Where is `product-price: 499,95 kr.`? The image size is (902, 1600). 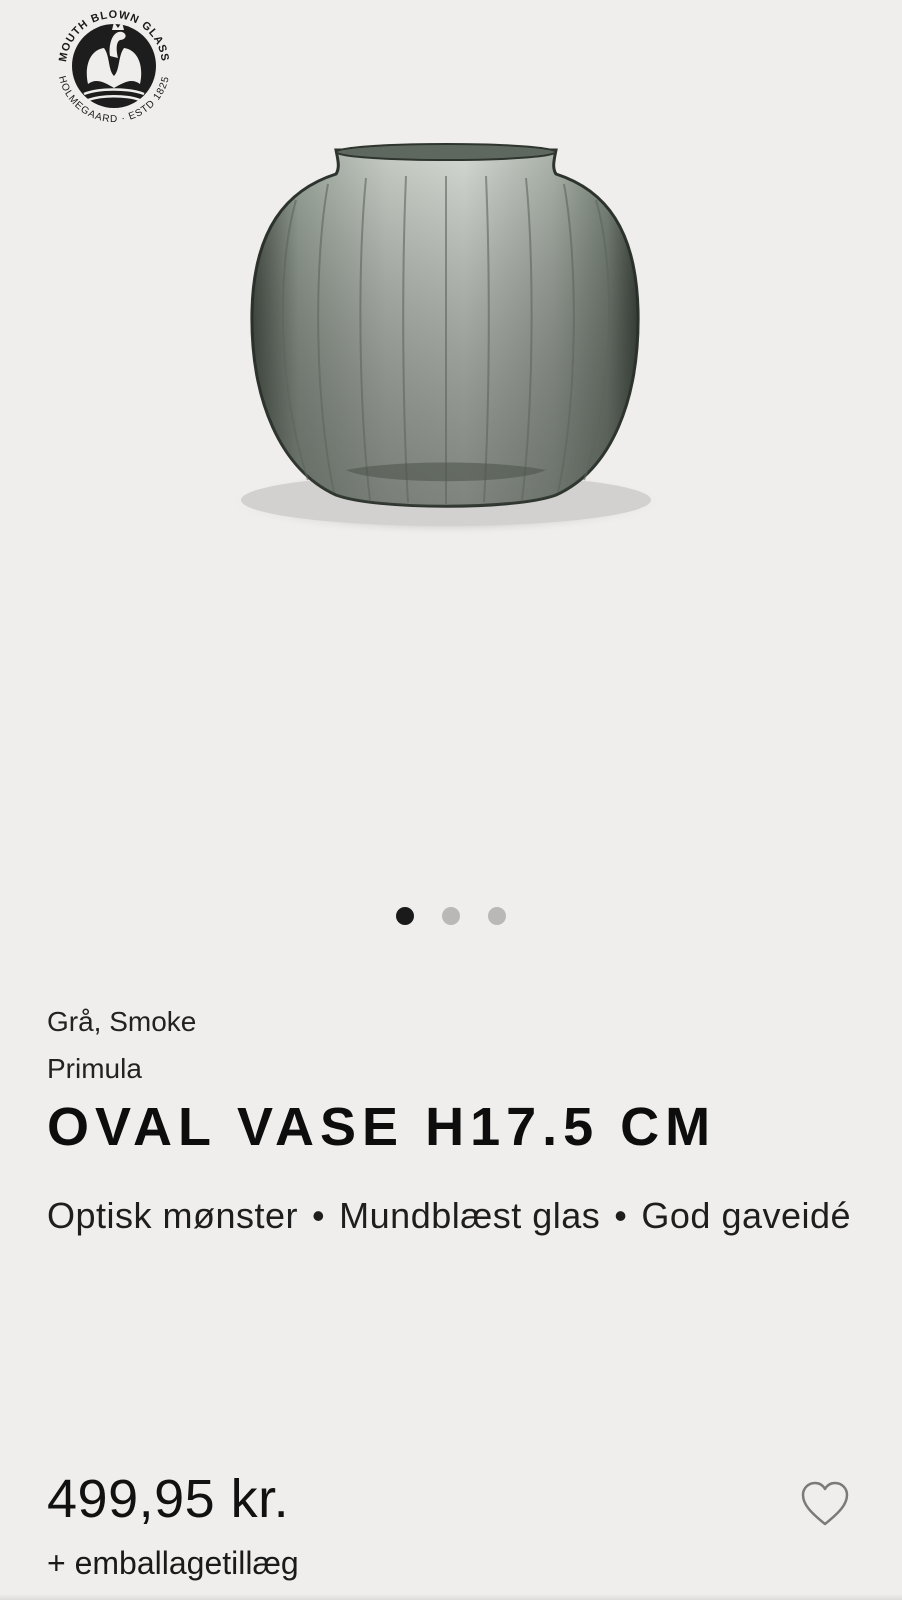 product-price: 499,95 kr. is located at coordinates (168, 1499).